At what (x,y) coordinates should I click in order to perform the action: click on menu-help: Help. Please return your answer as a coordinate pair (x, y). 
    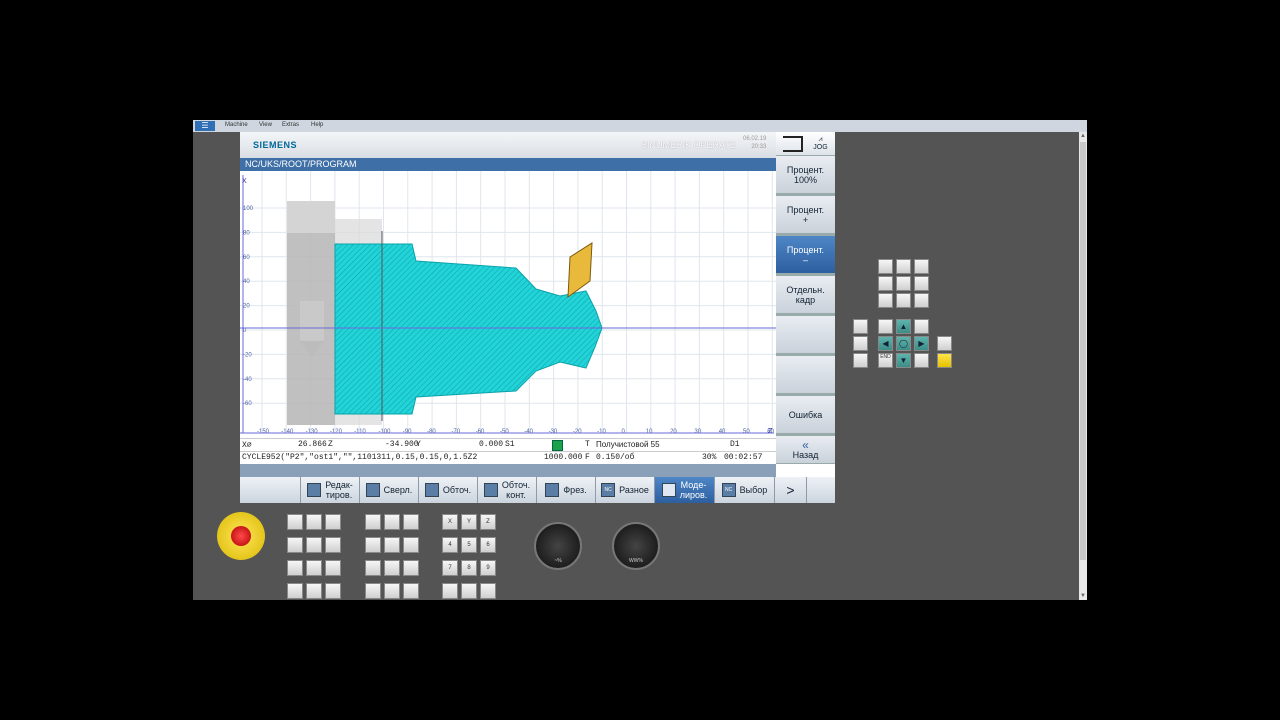
    Looking at the image, I should click on (317, 125).